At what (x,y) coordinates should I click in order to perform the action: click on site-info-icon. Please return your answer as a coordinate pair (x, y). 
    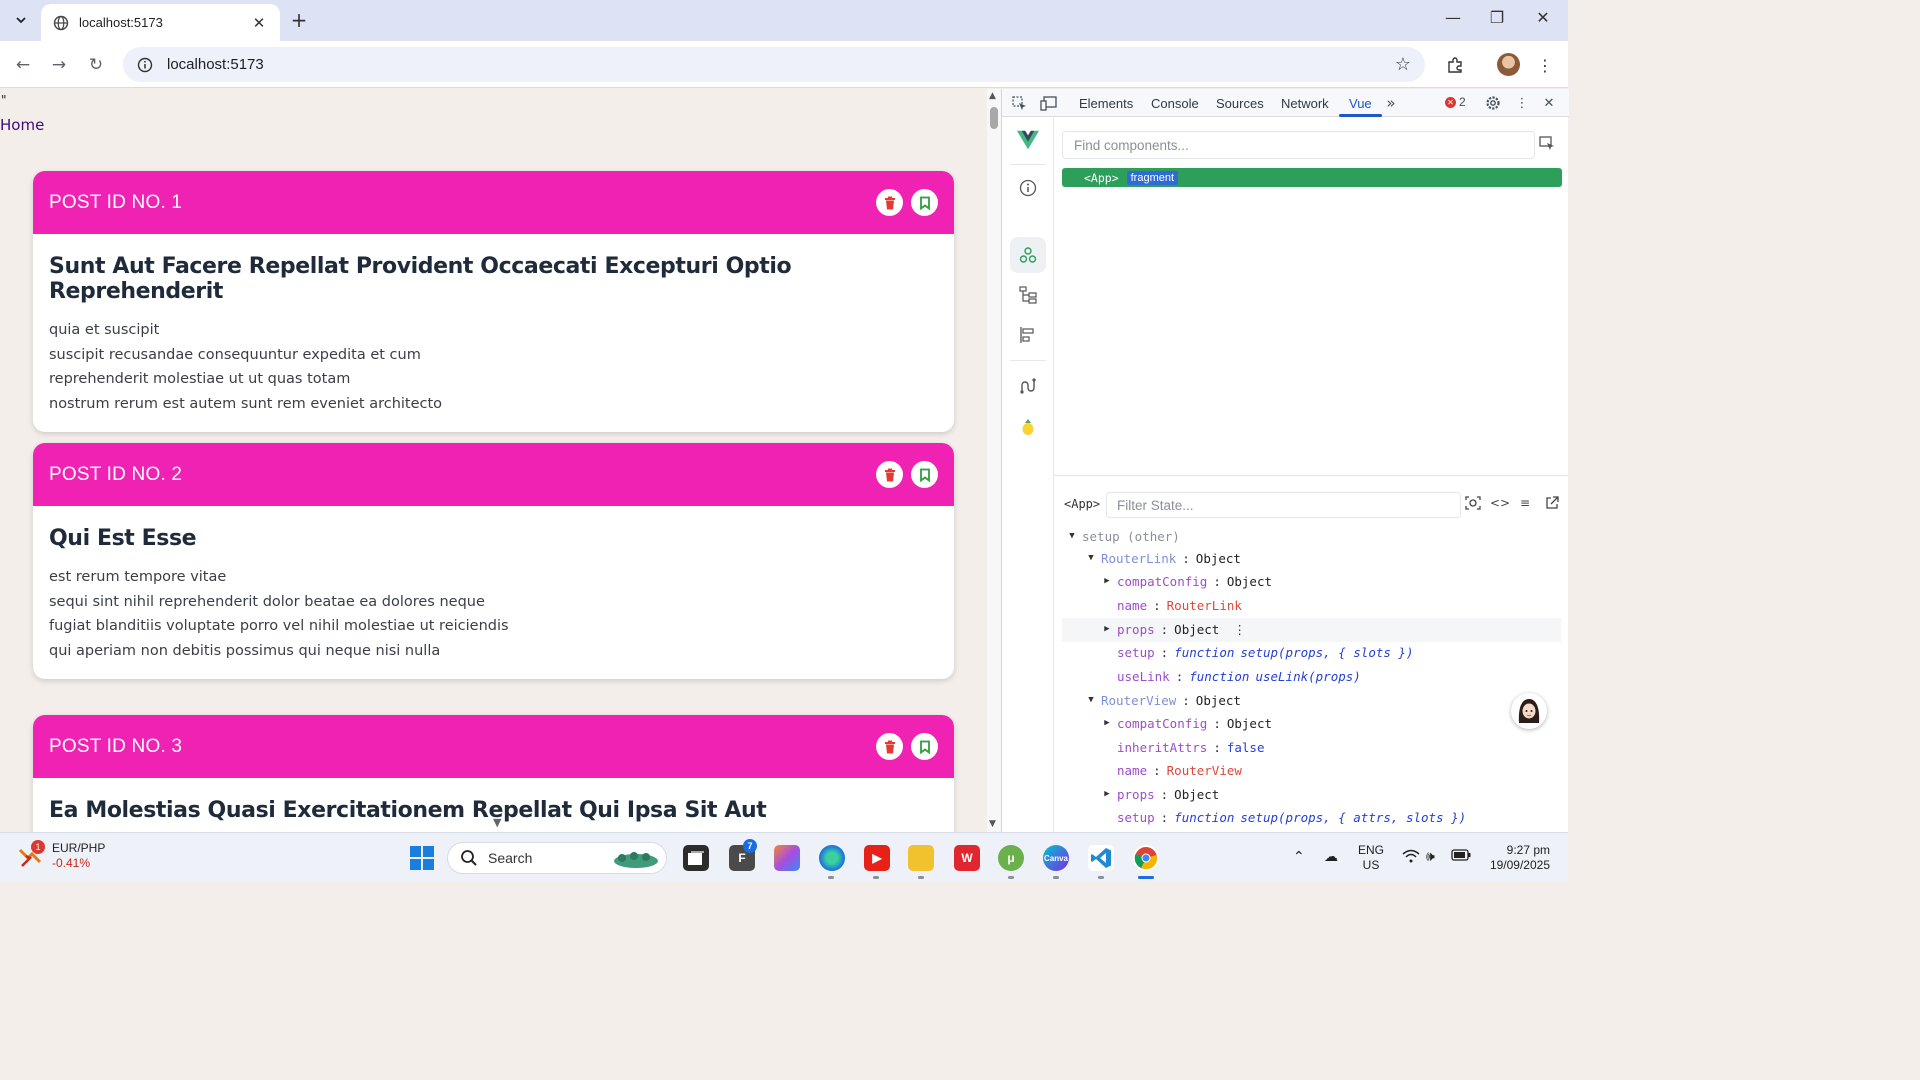
    Looking at the image, I should click on (145, 65).